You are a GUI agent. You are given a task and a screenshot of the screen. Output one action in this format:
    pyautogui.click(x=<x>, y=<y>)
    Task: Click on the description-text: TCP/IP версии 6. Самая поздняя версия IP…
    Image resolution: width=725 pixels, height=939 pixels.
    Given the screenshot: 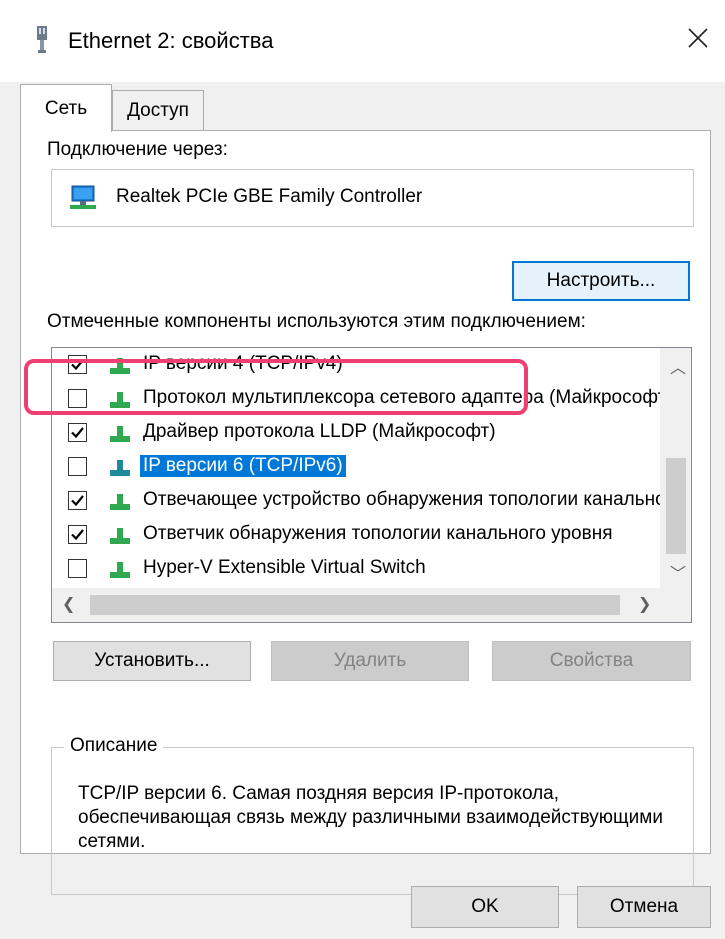 What is the action you would take?
    pyautogui.click(x=370, y=817)
    